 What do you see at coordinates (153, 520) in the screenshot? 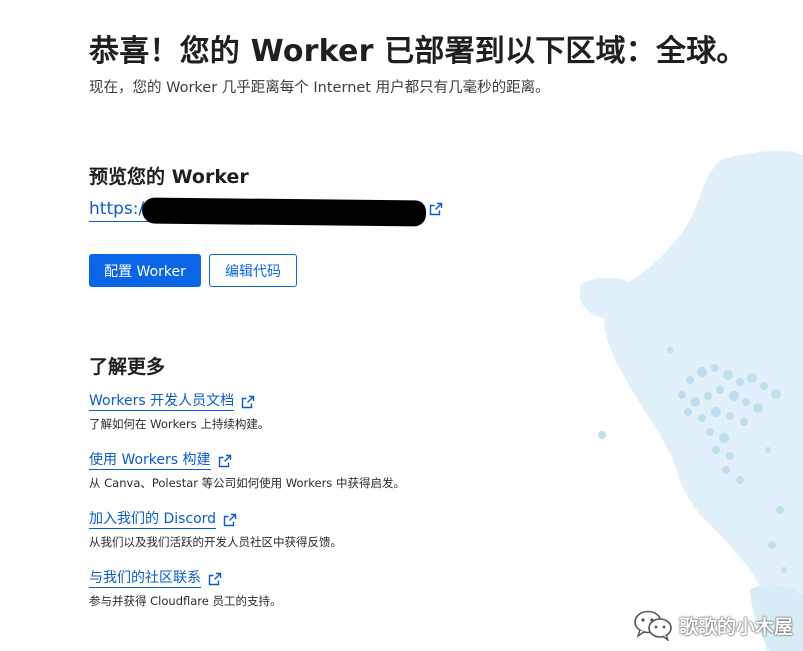
I see `join-discord-link: 加入我们的 Discord` at bounding box center [153, 520].